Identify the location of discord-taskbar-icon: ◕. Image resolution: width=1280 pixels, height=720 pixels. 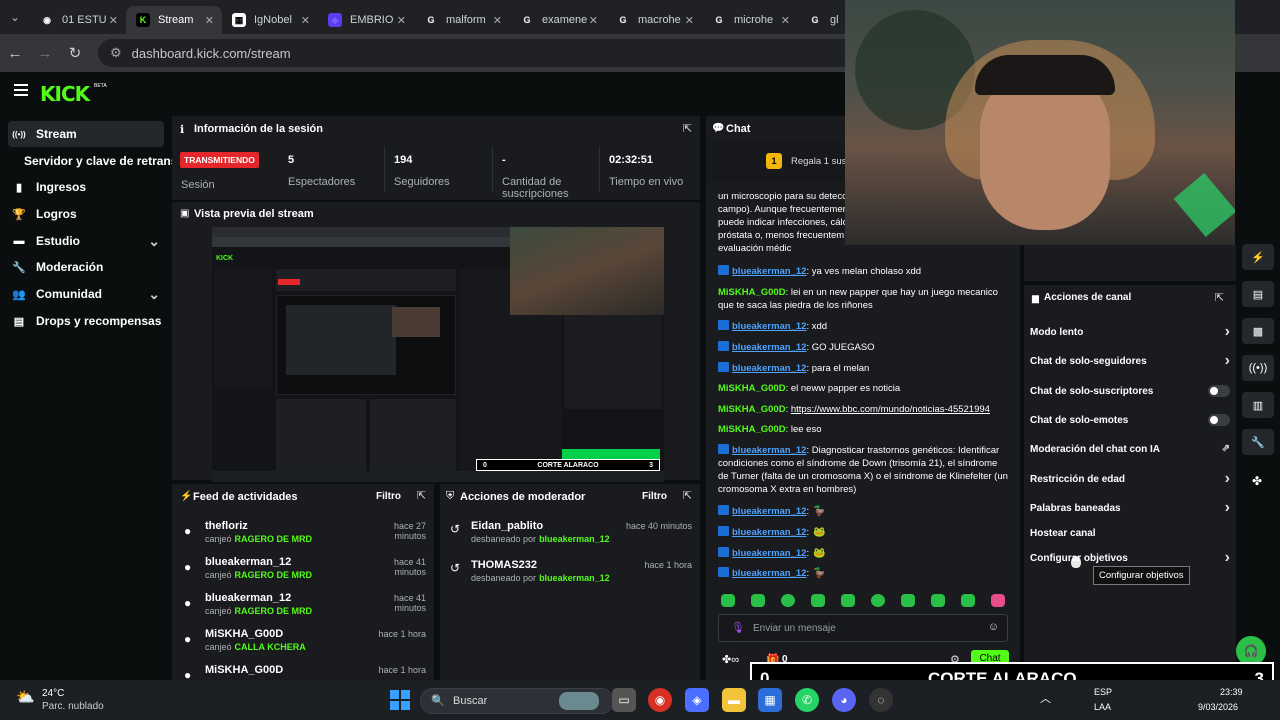
(844, 700).